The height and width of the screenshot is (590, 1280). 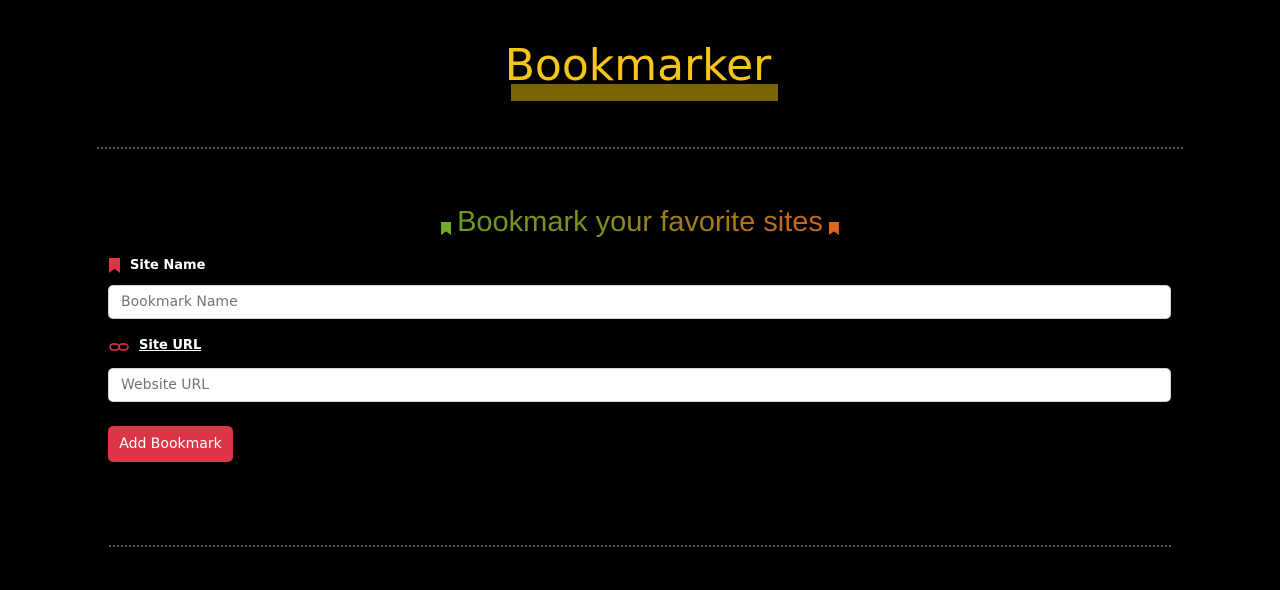 I want to click on site-url-label: Site URL, so click(x=155, y=345).